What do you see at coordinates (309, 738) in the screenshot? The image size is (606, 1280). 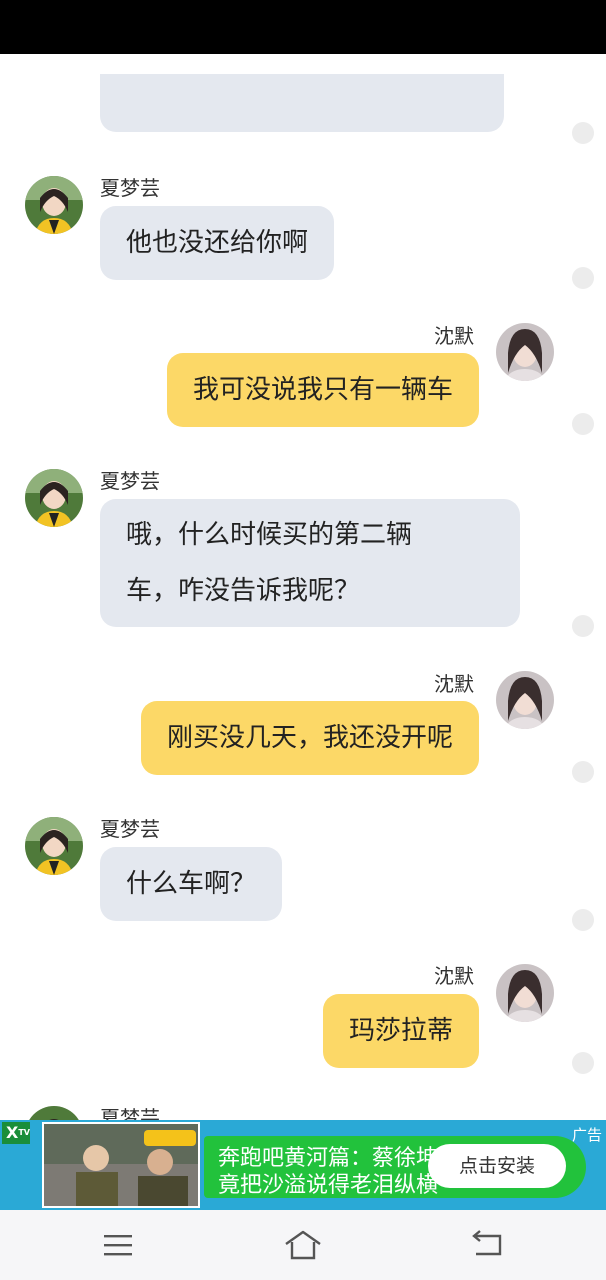 I see `message-bubble-outgoing: 刚买没几天，我还没开呢` at bounding box center [309, 738].